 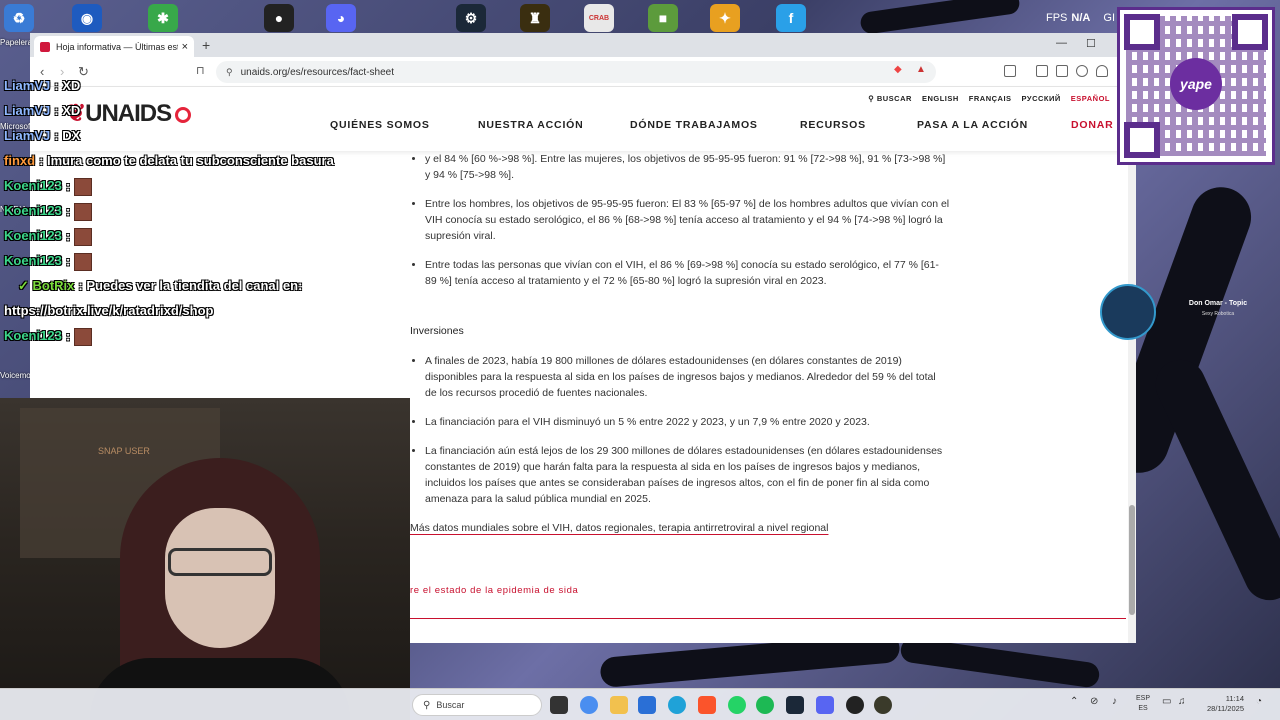 I want to click on file-explorer-icon, so click(x=619, y=705).